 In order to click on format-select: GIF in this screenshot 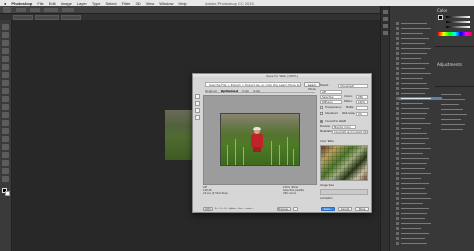, I will do `click(331, 92)`.